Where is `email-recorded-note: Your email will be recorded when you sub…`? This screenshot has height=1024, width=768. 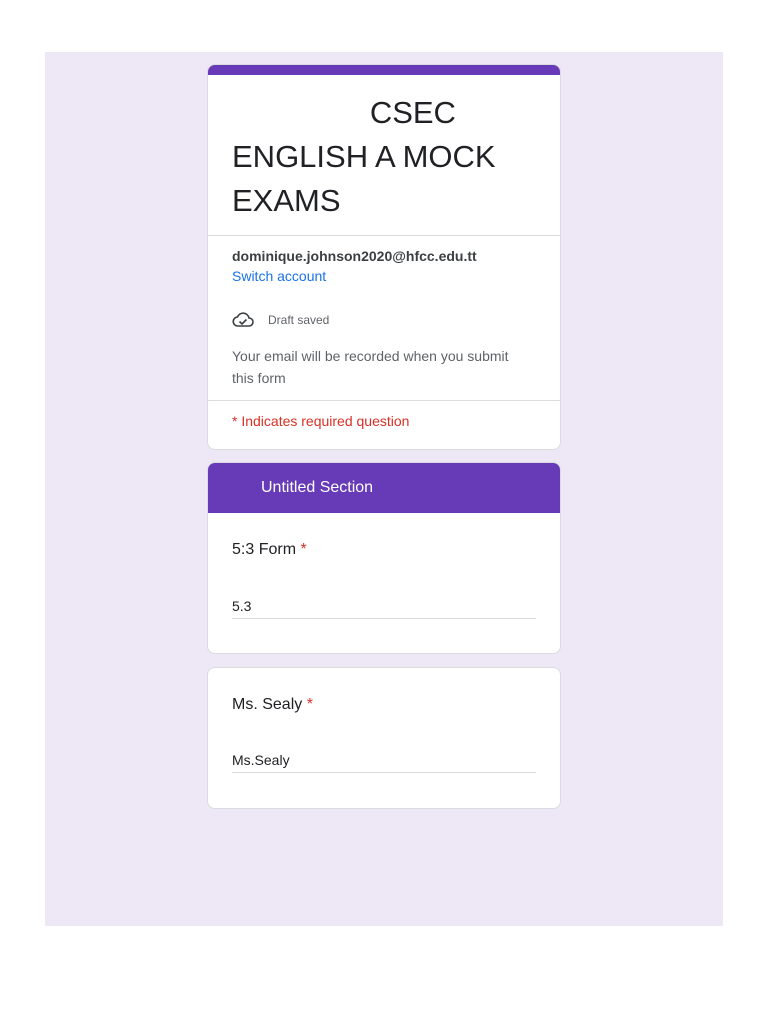
email-recorded-note: Your email will be recorded when you sub… is located at coordinates (370, 367).